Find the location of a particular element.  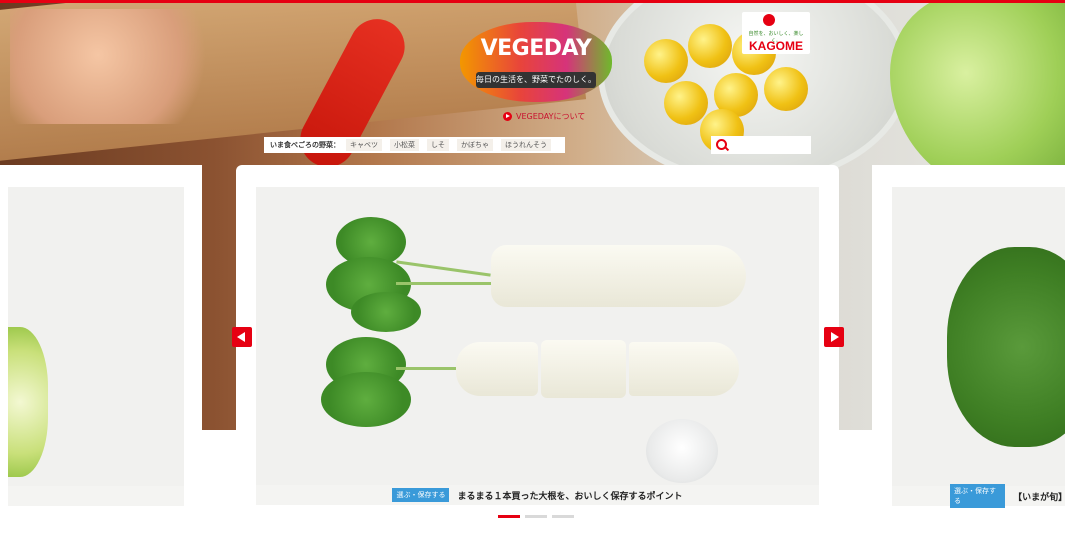

seasonal-item-shiso: しそ is located at coordinates (438, 145).